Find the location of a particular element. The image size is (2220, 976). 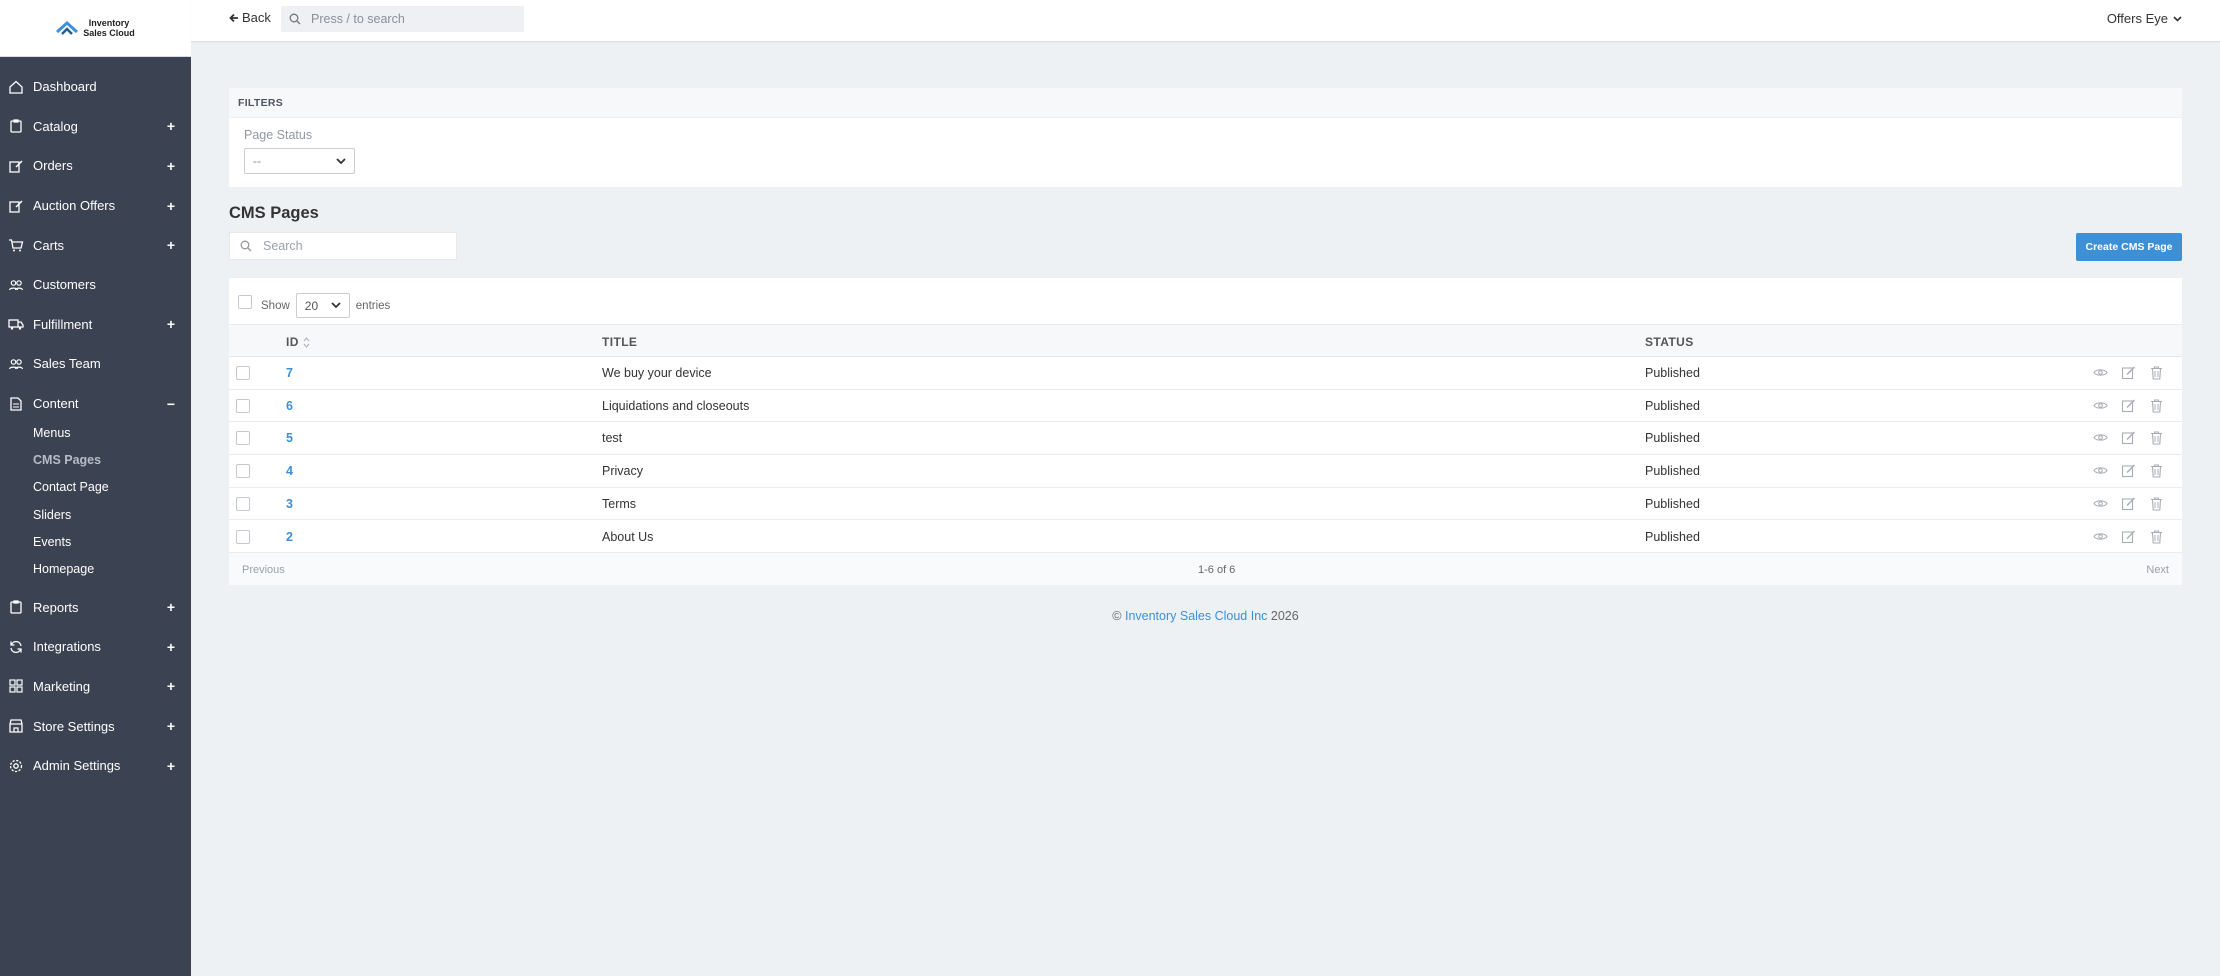

sidebar-item-catalog: Catalog + is located at coordinates (95, 127).